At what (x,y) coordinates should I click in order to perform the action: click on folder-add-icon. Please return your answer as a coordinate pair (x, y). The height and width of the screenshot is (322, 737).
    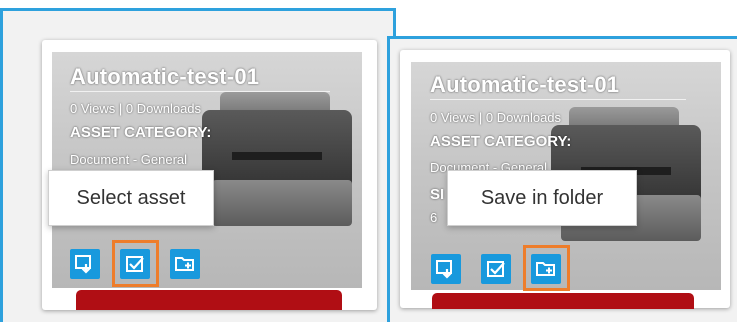
    Looking at the image, I should click on (184, 264).